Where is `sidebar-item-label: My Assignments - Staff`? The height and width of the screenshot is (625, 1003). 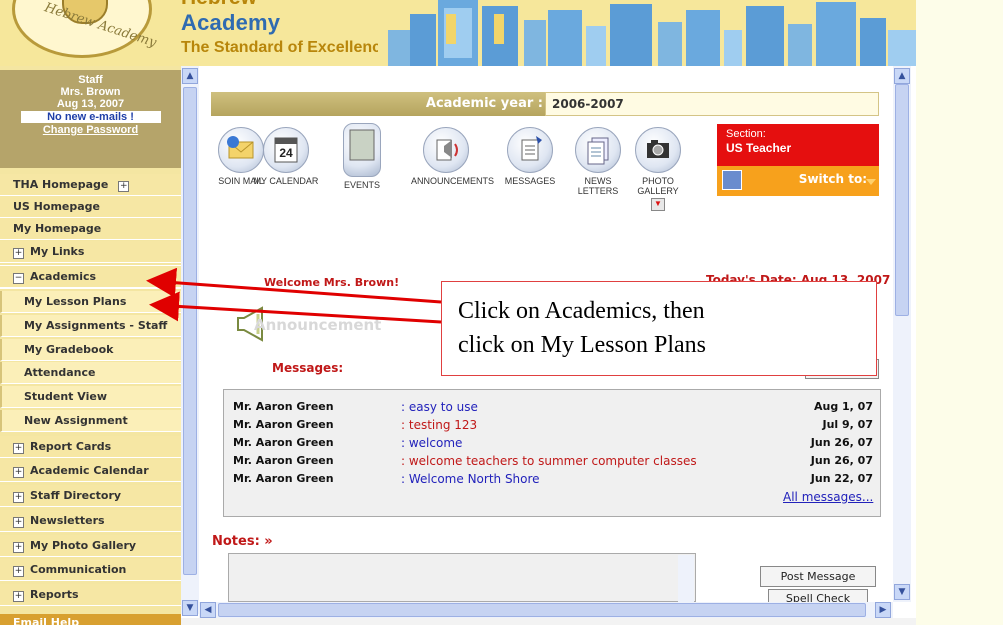
sidebar-item-label: My Assignments - Staff is located at coordinates (96, 325).